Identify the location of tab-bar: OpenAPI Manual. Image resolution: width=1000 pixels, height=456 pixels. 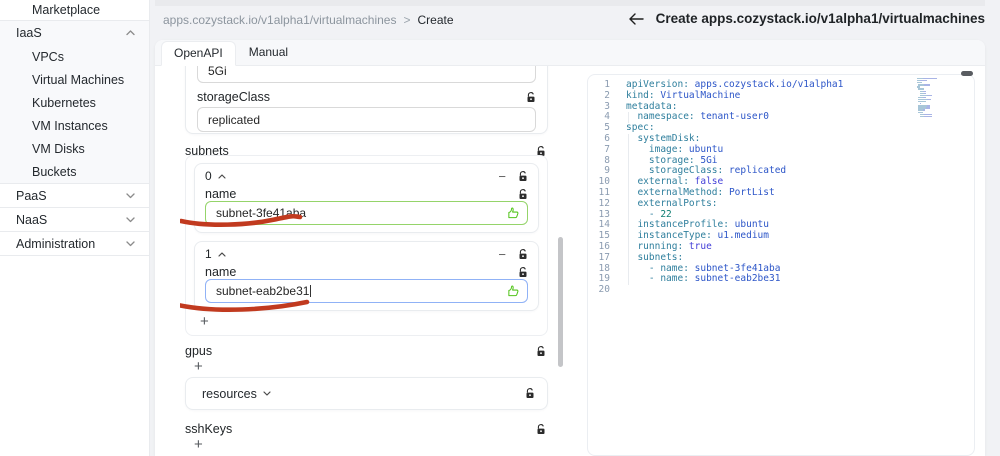
(570, 53).